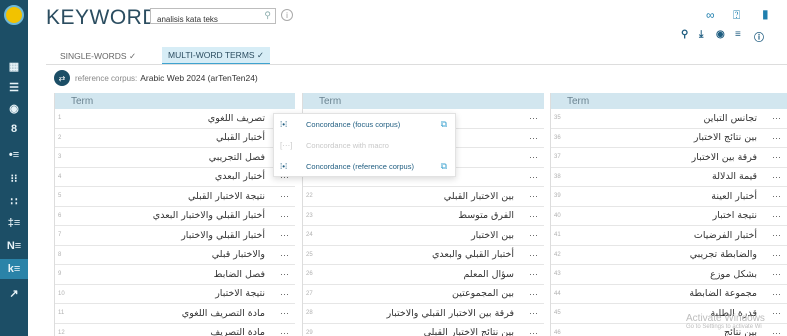  What do you see at coordinates (237, 157) in the screenshot?
I see `term-text: فصل التجريبي` at bounding box center [237, 157].